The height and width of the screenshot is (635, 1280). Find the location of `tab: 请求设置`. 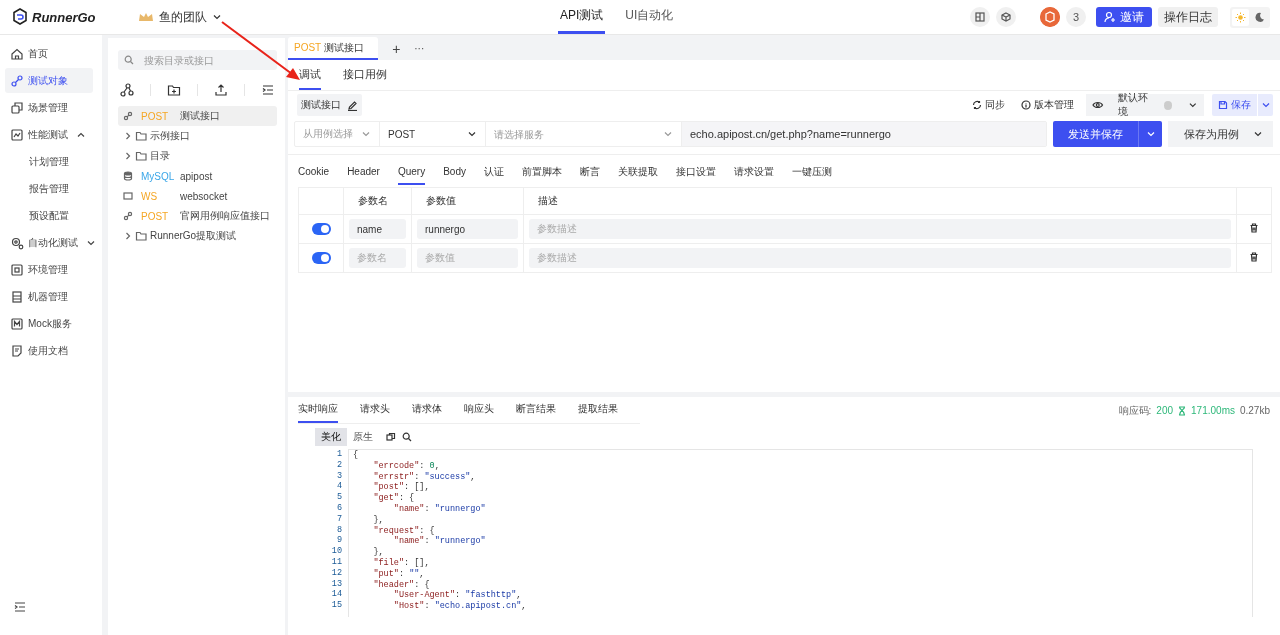

tab: 请求设置 is located at coordinates (754, 172).